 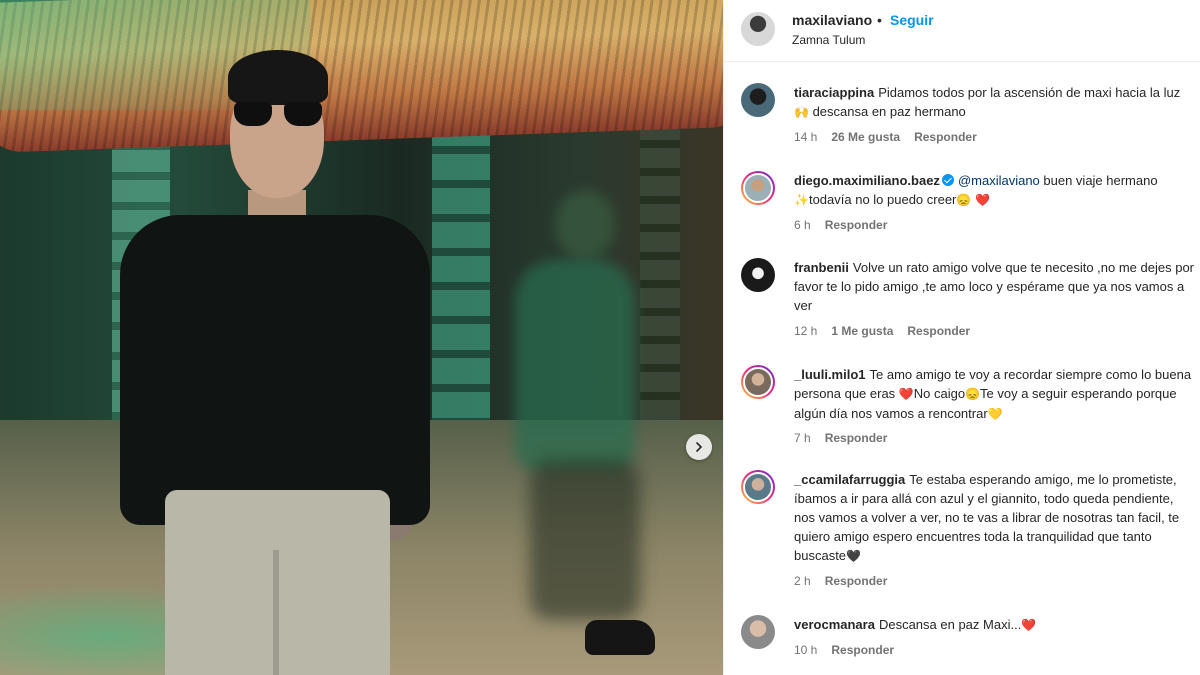 I want to click on photo-blurred-person-shoe, so click(x=620, y=637).